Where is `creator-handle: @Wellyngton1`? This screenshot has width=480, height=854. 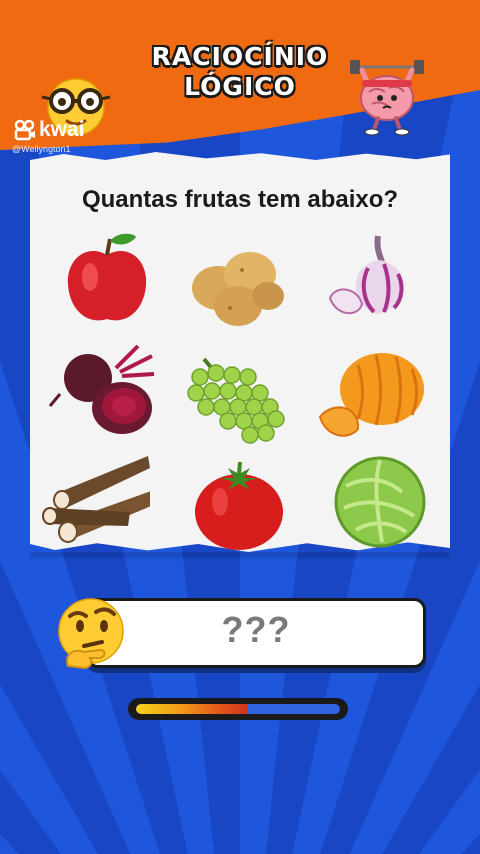 creator-handle: @Wellyngton1 is located at coordinates (41, 149).